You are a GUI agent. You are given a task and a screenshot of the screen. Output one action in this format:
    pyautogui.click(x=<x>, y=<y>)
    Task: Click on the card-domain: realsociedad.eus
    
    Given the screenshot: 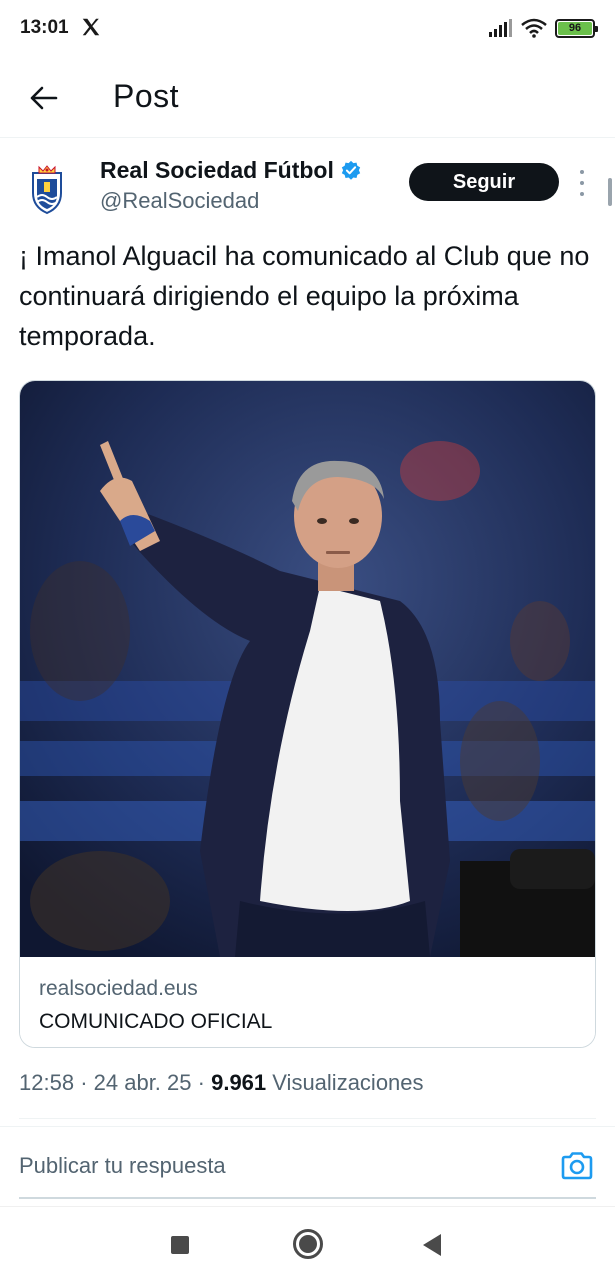 What is the action you would take?
    pyautogui.click(x=118, y=988)
    